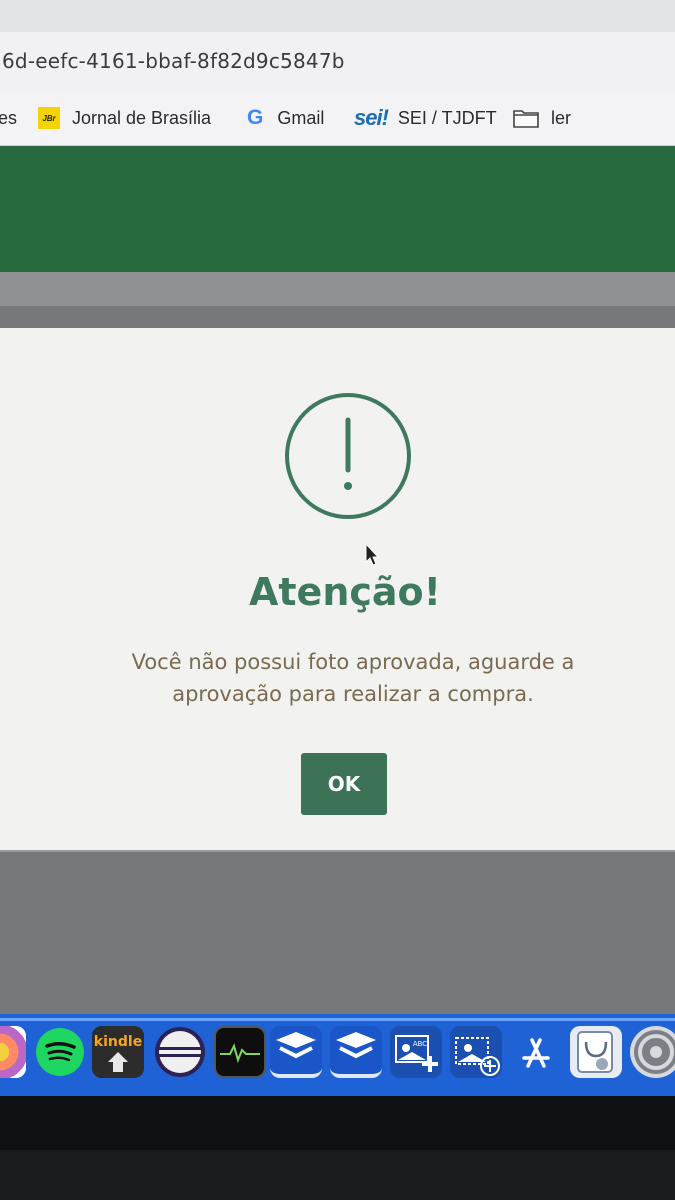 The width and height of the screenshot is (675, 1200). I want to click on bookmark-jornal-de-brasilia: JBr Jornal de Brasília, so click(124, 118).